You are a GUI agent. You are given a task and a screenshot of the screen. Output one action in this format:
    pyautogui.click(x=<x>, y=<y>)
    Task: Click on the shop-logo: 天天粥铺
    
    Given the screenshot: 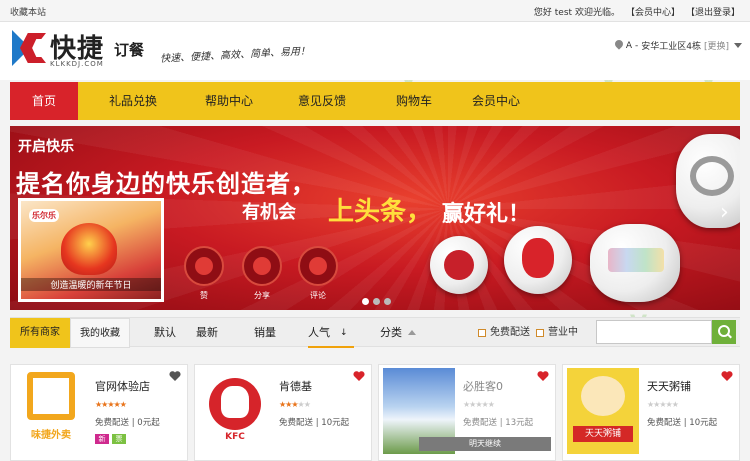 What is the action you would take?
    pyautogui.click(x=603, y=411)
    